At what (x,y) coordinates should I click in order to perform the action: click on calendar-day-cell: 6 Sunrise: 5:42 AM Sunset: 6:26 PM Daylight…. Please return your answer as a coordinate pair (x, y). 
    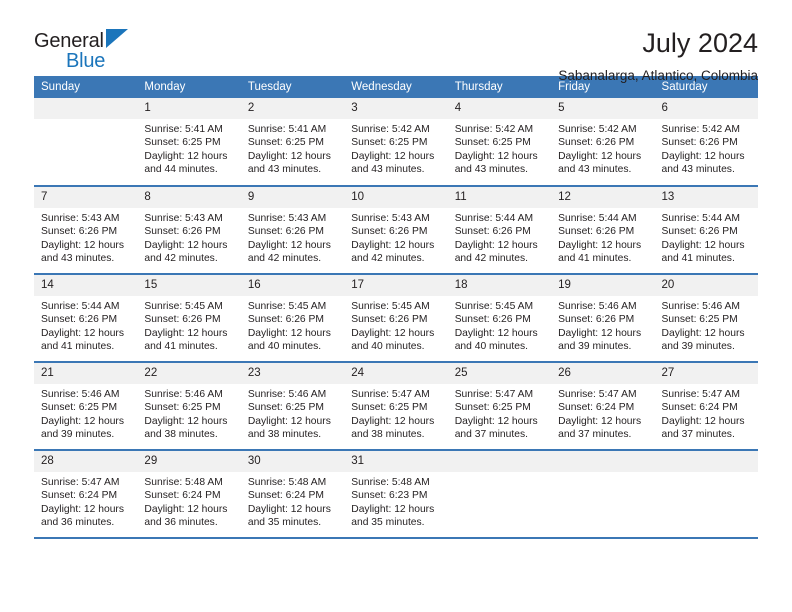
    Looking at the image, I should click on (706, 142).